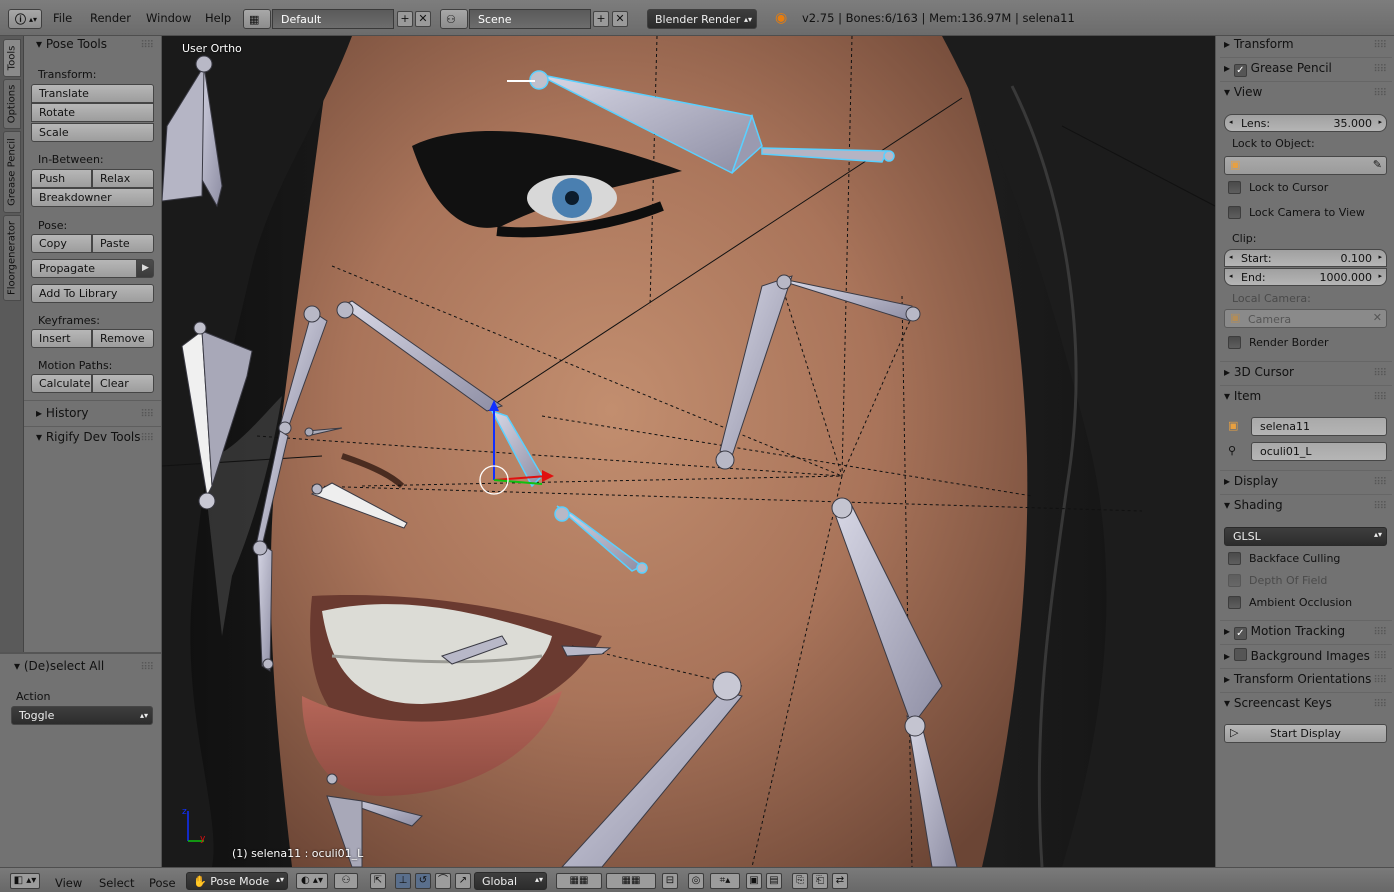  Describe the element at coordinates (1240, 654) in the screenshot. I see `background-images-checkbox` at that location.